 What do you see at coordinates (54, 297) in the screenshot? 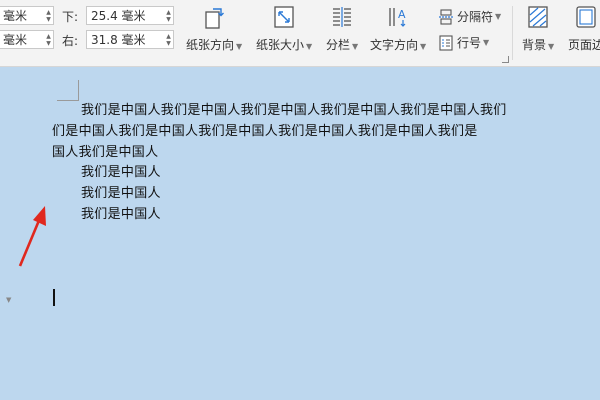
I see `text-cursor` at bounding box center [54, 297].